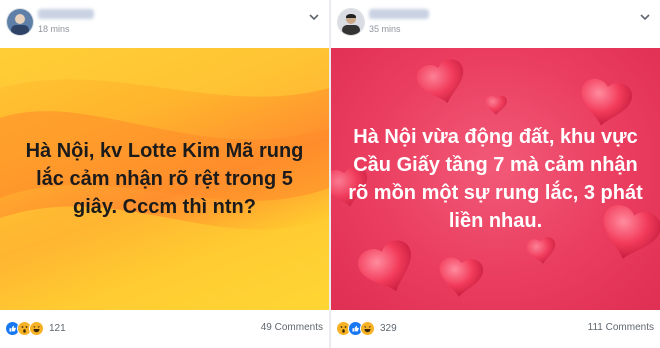 This screenshot has height=348, width=660. I want to click on comments-link: 111 Comments, so click(621, 327).